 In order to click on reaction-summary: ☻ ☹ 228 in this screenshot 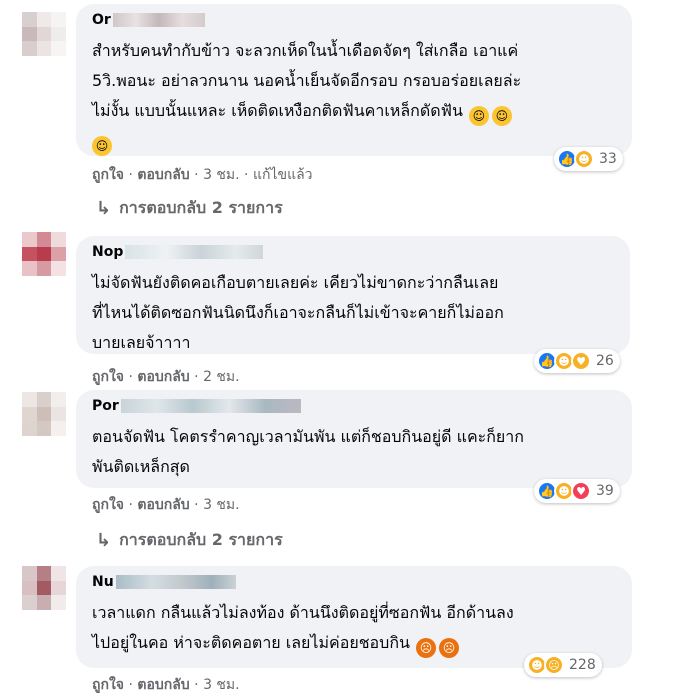, I will do `click(563, 665)`.